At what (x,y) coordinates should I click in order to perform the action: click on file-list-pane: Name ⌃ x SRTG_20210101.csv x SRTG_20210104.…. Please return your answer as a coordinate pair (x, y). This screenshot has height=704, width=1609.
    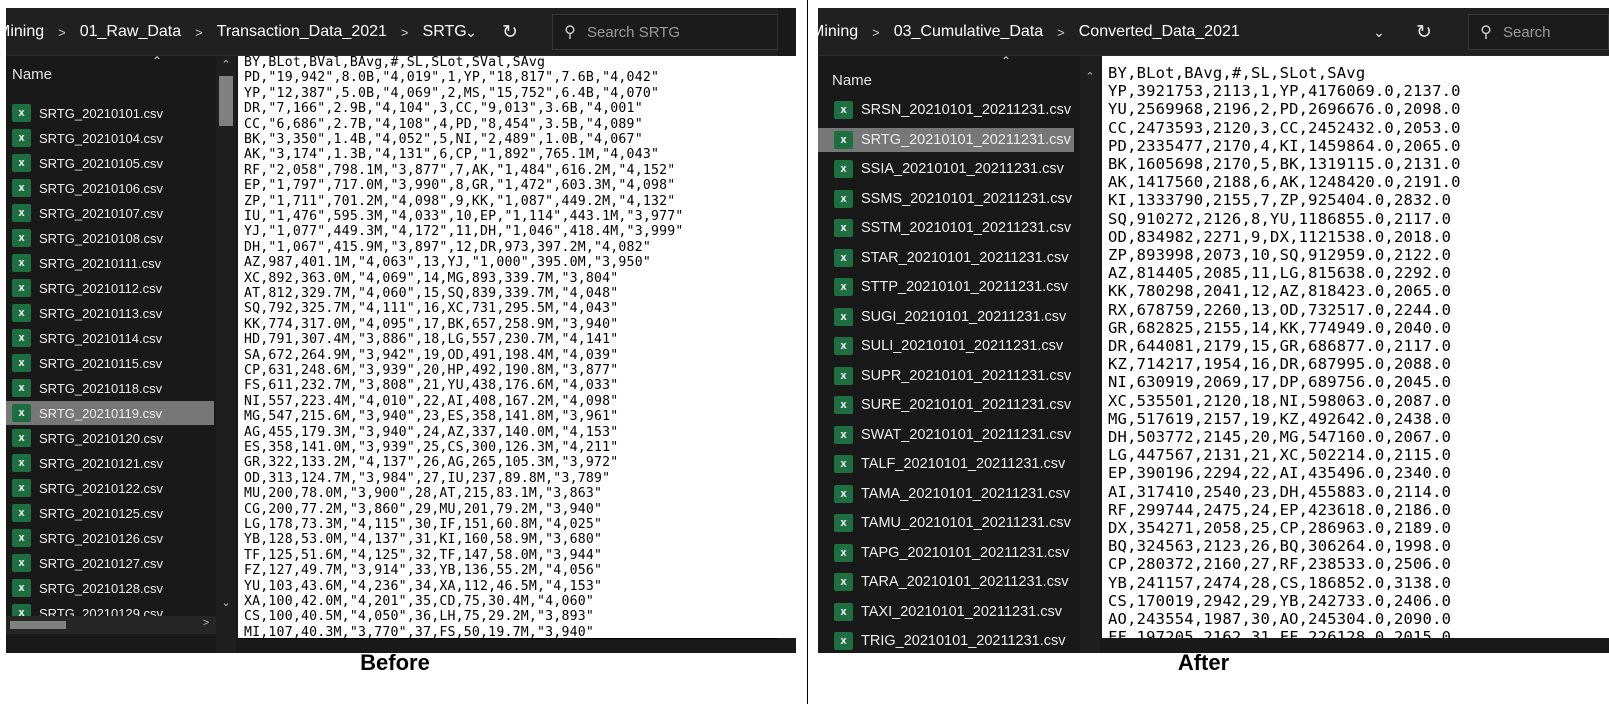
    Looking at the image, I should click on (121, 354).